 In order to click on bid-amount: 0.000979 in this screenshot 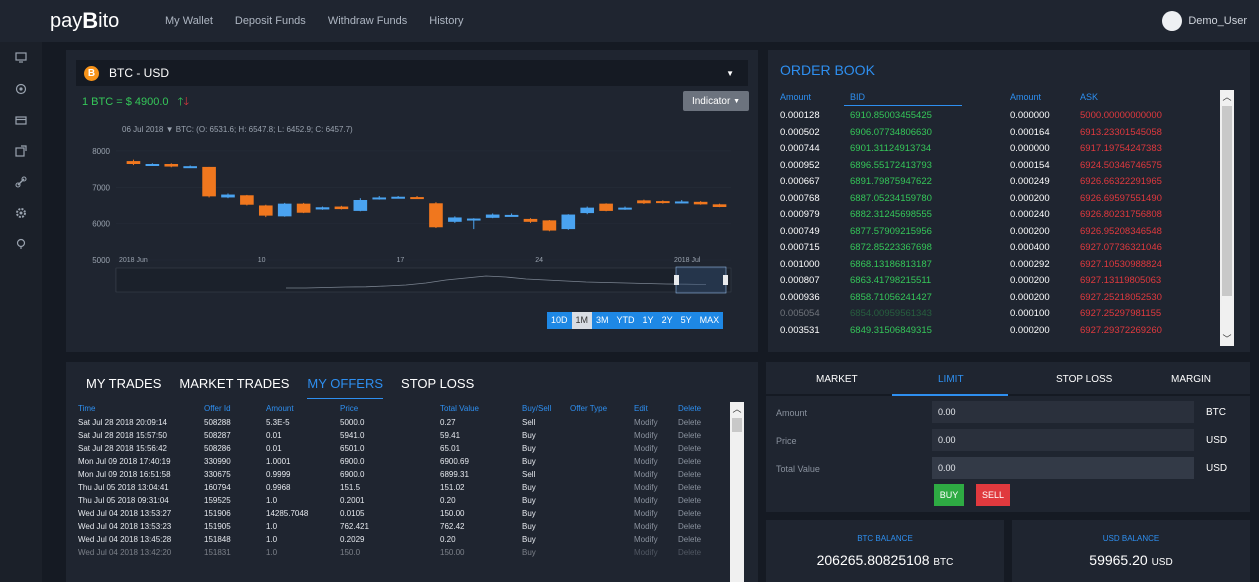, I will do `click(800, 215)`.